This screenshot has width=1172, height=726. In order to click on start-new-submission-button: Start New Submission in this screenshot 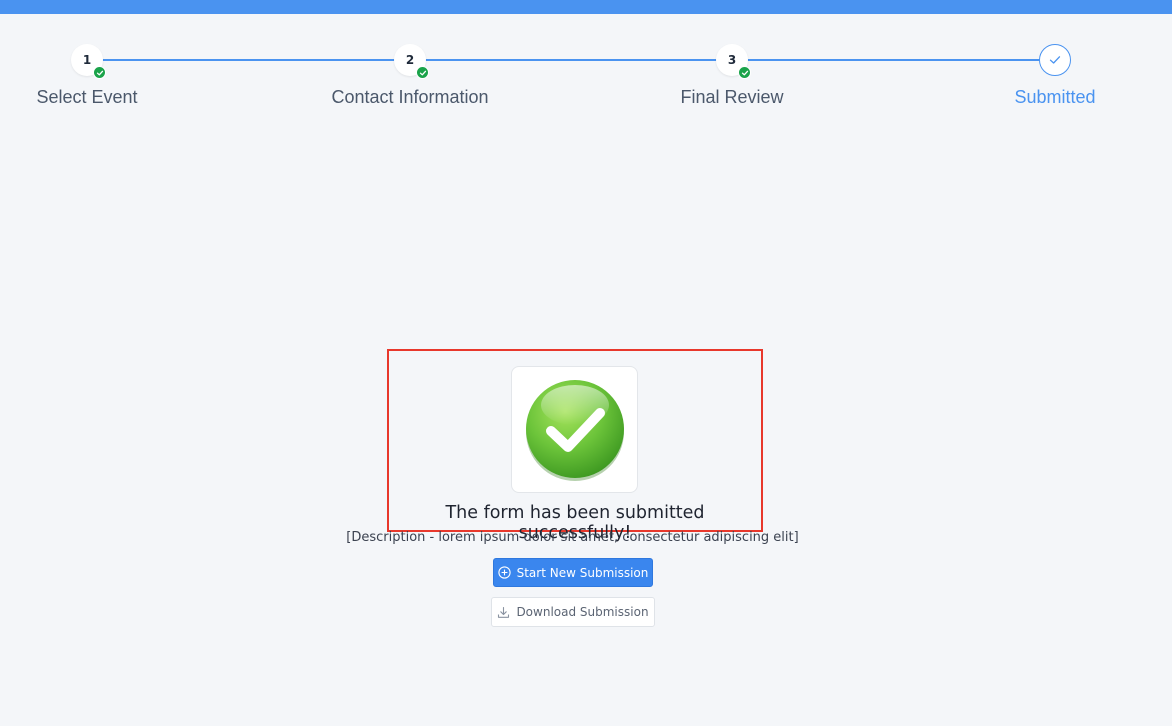, I will do `click(573, 572)`.